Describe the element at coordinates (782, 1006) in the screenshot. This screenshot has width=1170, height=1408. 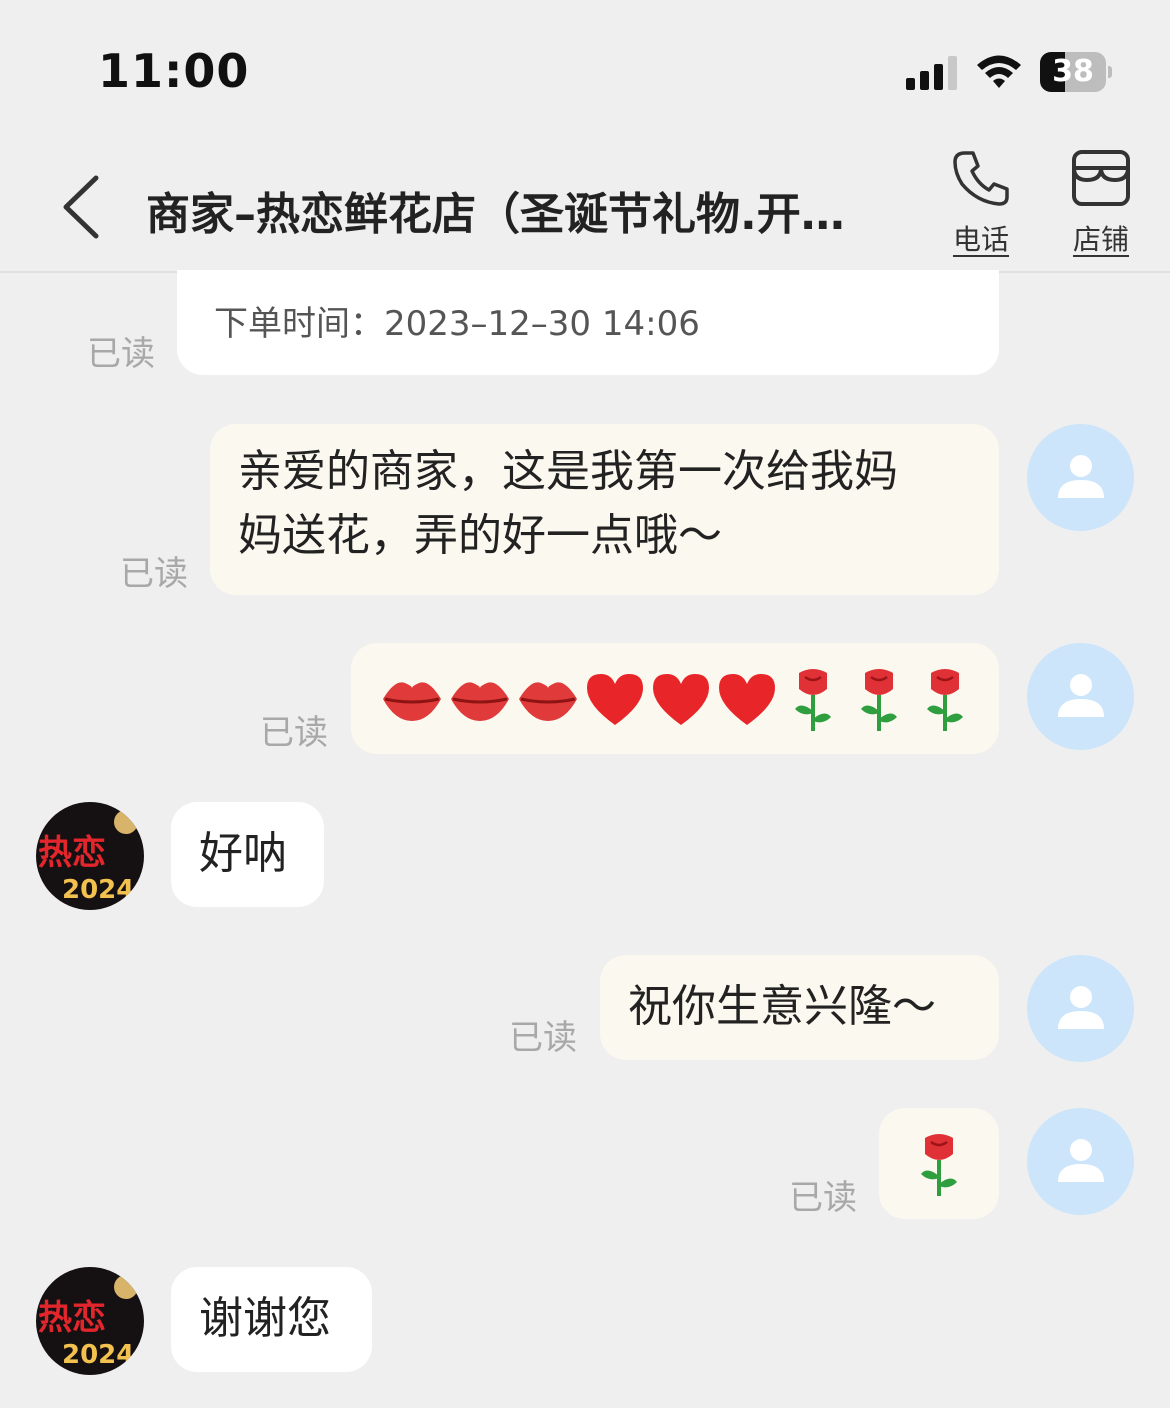
I see `message-text: 祝你生意兴隆～` at that location.